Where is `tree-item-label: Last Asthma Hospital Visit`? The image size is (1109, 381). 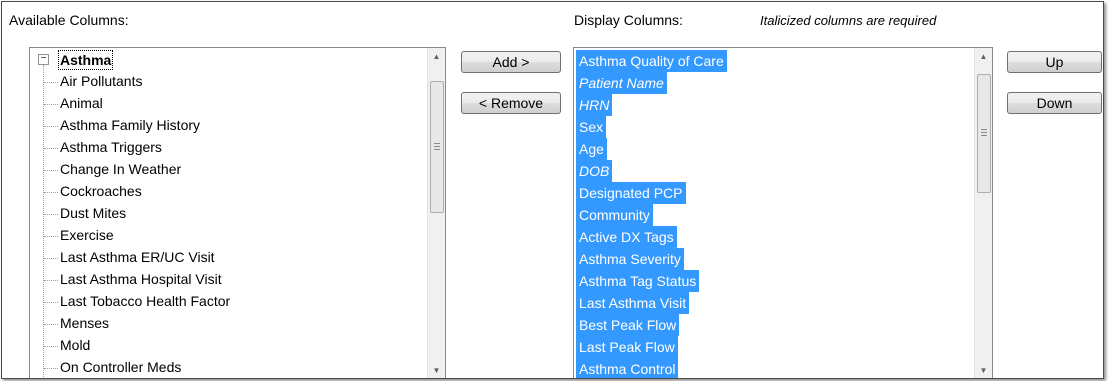 tree-item-label: Last Asthma Hospital Visit is located at coordinates (141, 279).